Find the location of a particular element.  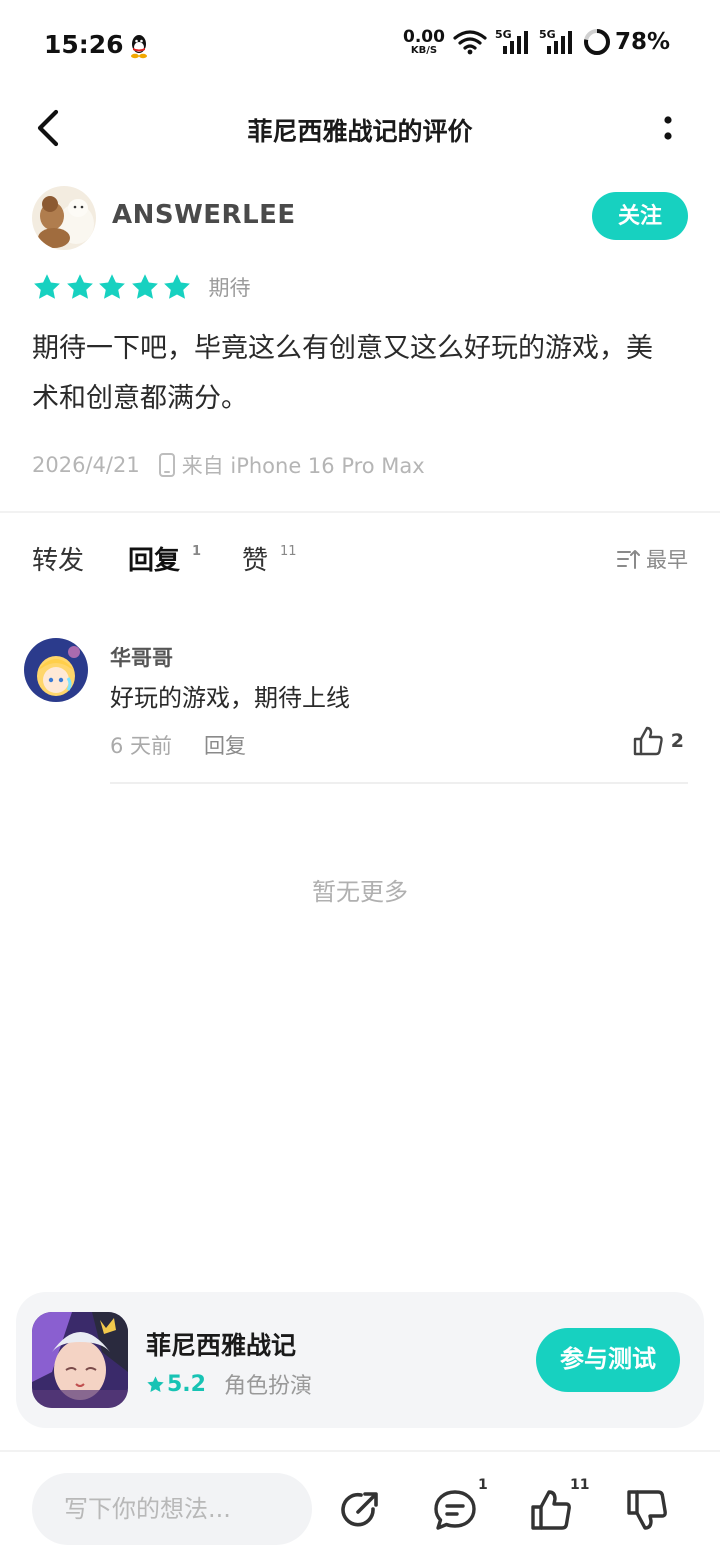

like-count-badge: 11 is located at coordinates (580, 1485).